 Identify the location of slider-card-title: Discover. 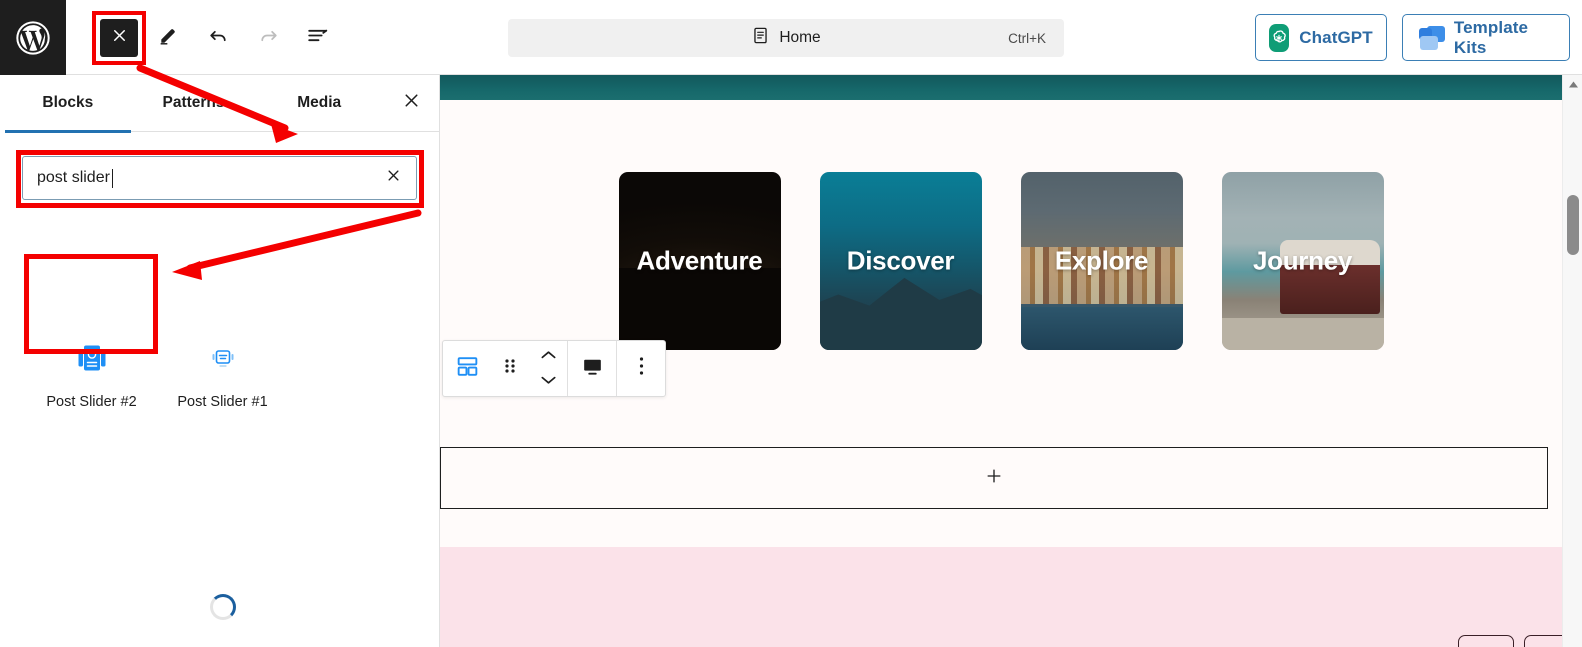
(900, 260).